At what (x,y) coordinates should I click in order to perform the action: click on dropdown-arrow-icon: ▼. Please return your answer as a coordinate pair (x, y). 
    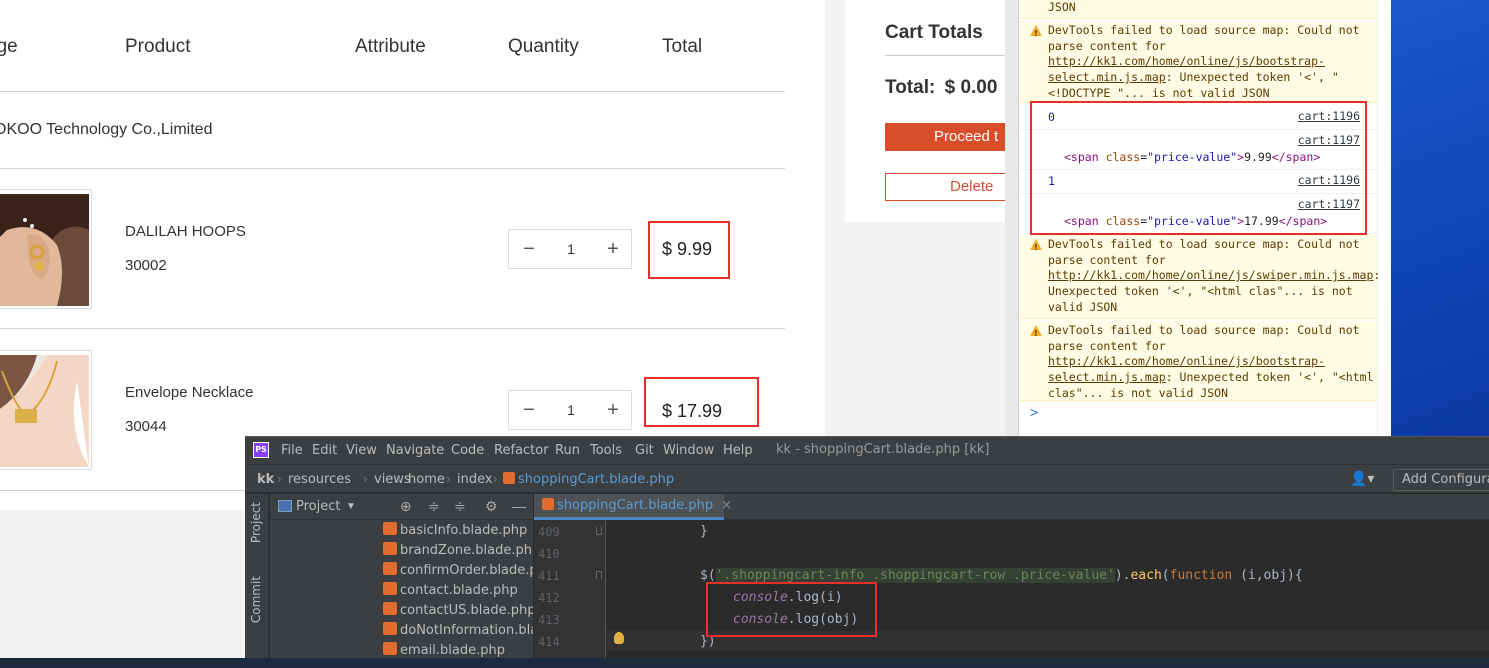
    Looking at the image, I should click on (351, 506).